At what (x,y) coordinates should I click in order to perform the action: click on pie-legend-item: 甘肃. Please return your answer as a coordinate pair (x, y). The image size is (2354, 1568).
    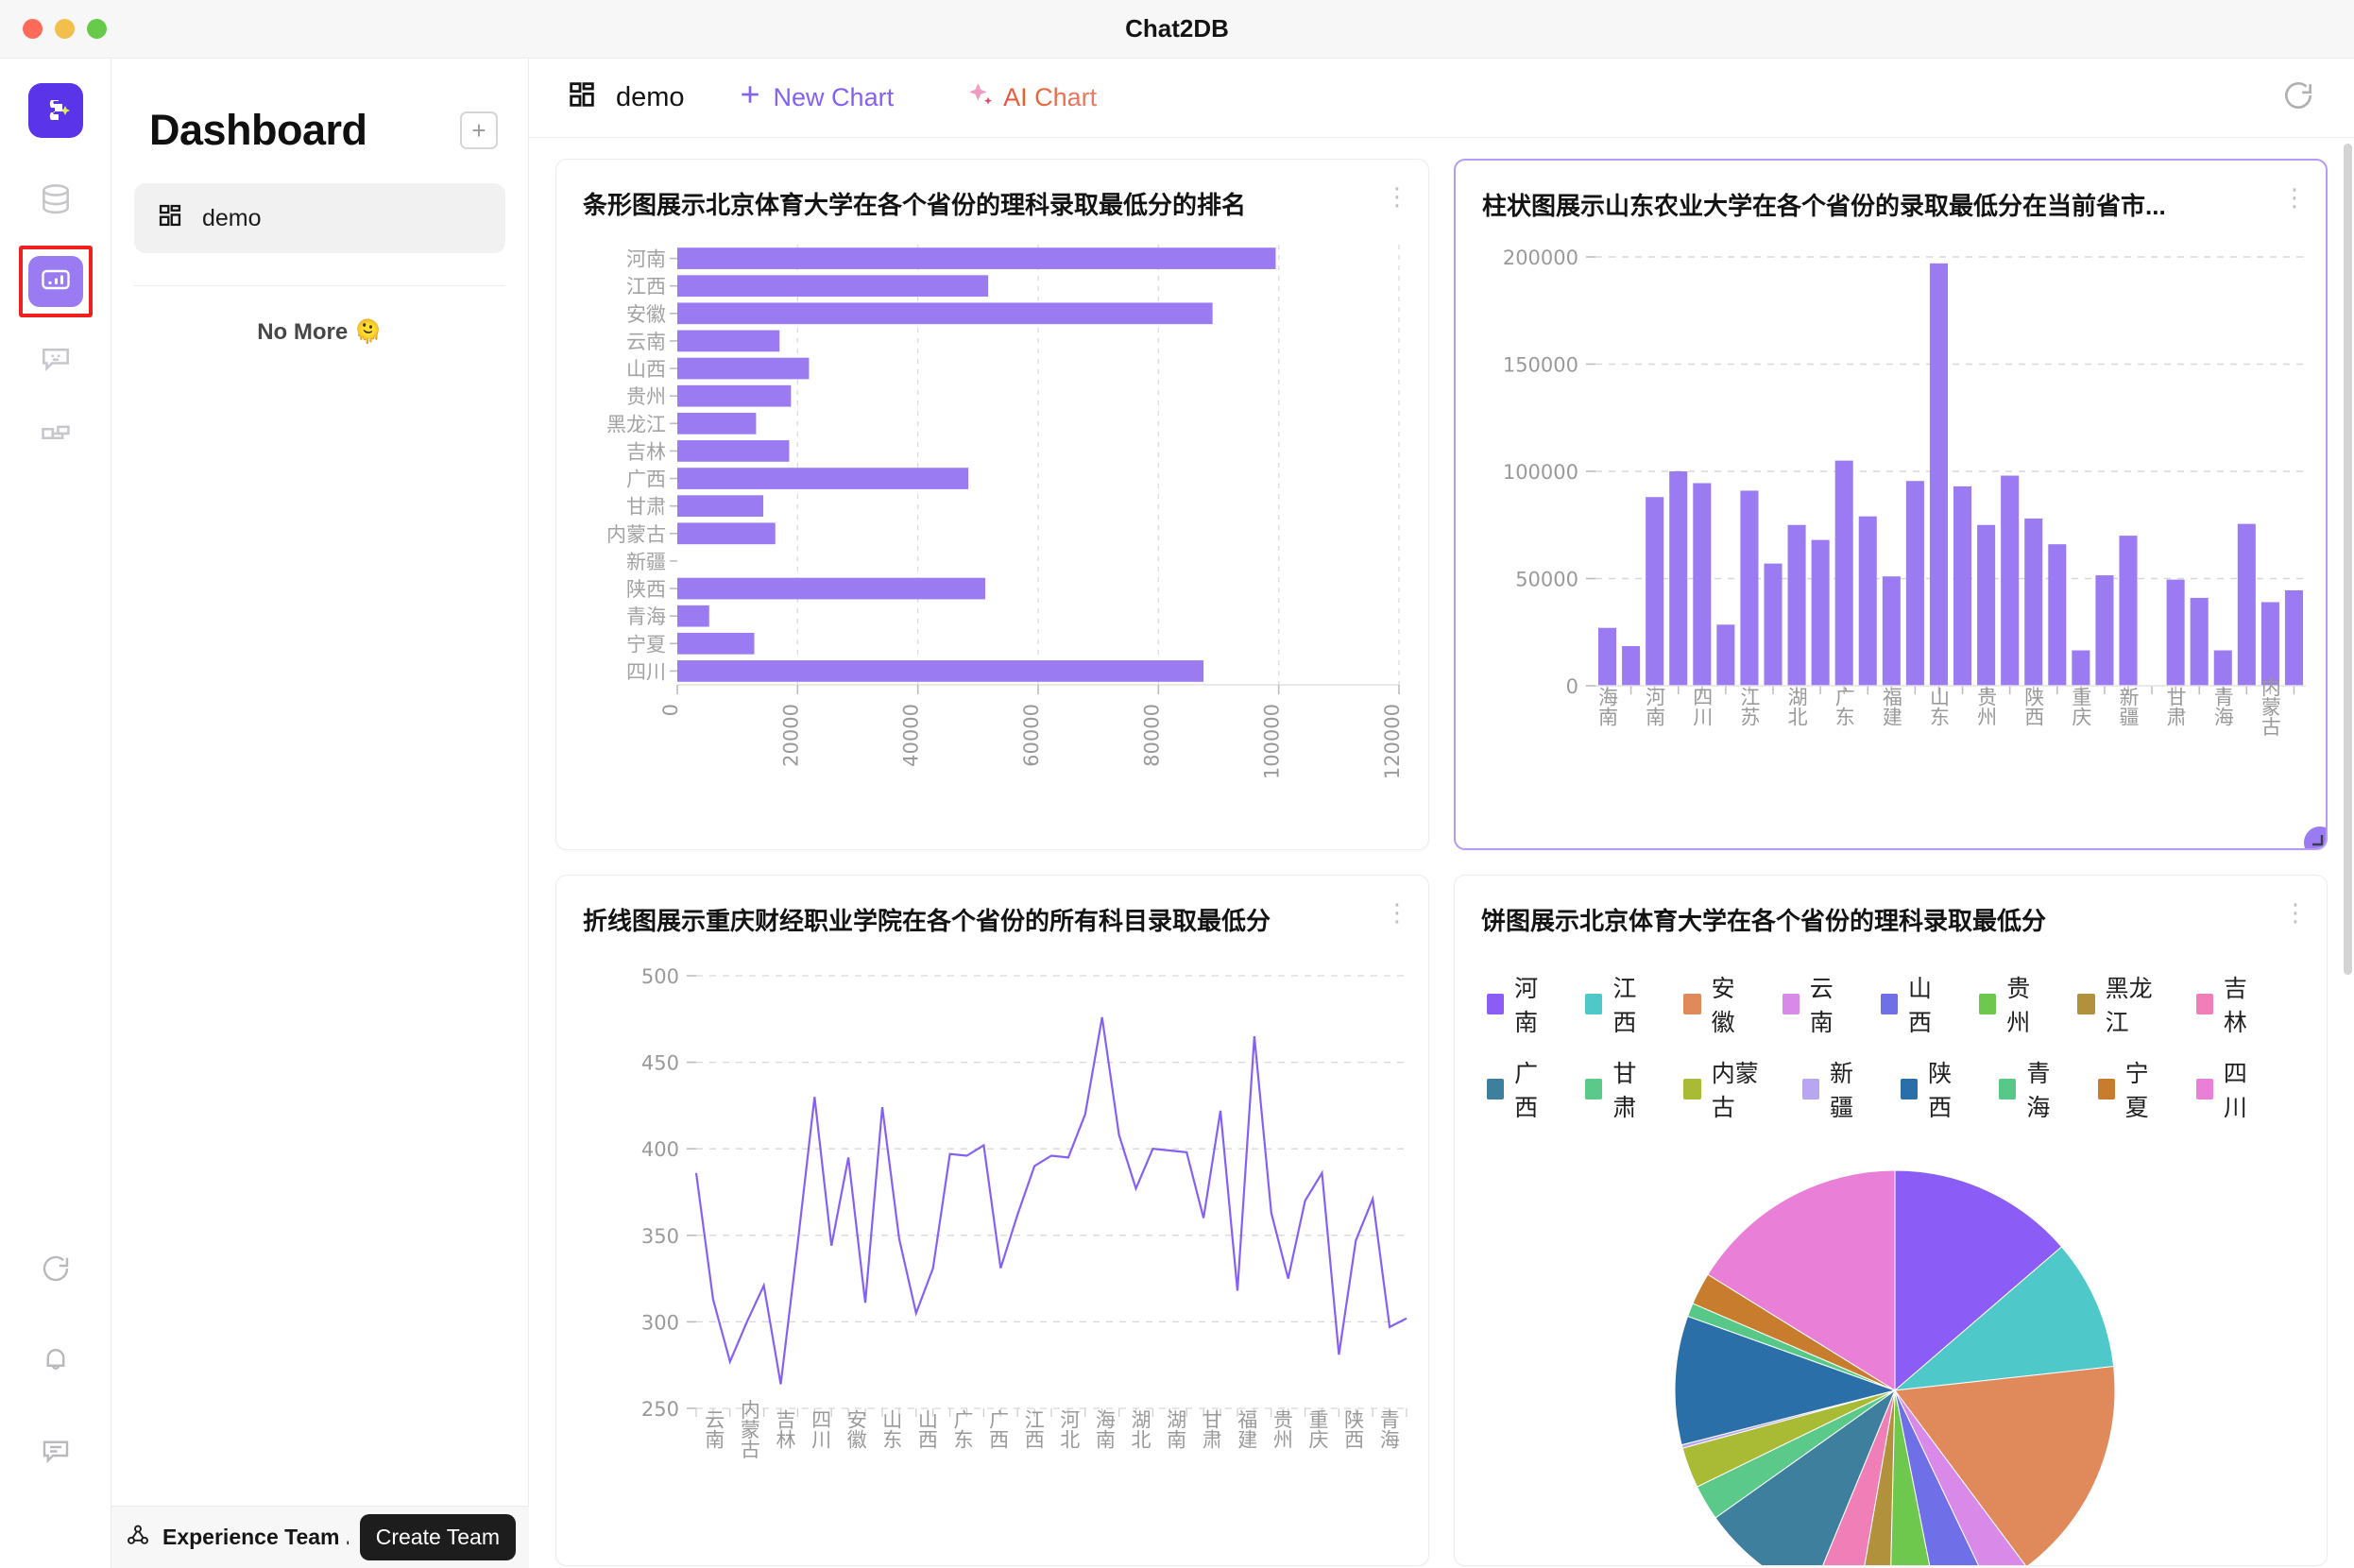
    Looking at the image, I should click on (1618, 1089).